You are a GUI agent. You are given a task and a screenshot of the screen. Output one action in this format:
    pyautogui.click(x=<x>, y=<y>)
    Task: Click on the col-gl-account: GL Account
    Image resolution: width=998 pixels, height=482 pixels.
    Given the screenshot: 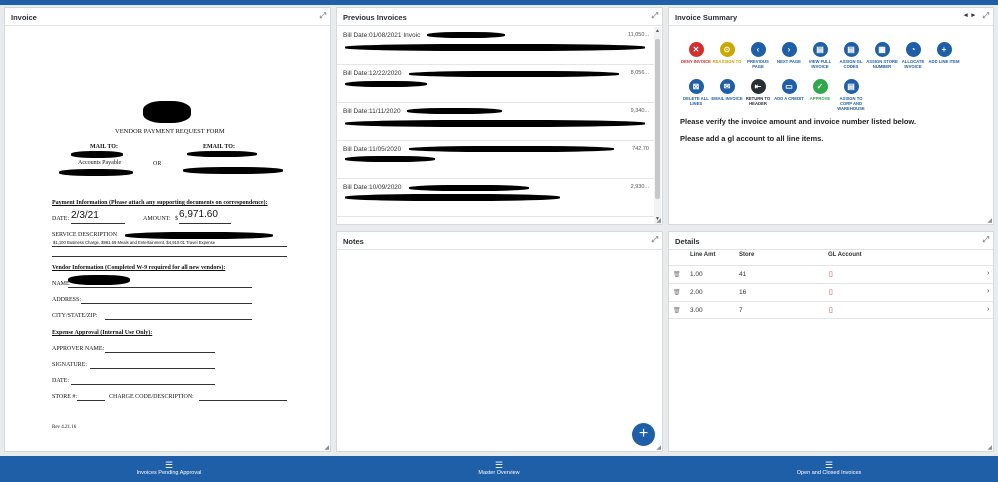 What is the action you would take?
    pyautogui.click(x=845, y=255)
    